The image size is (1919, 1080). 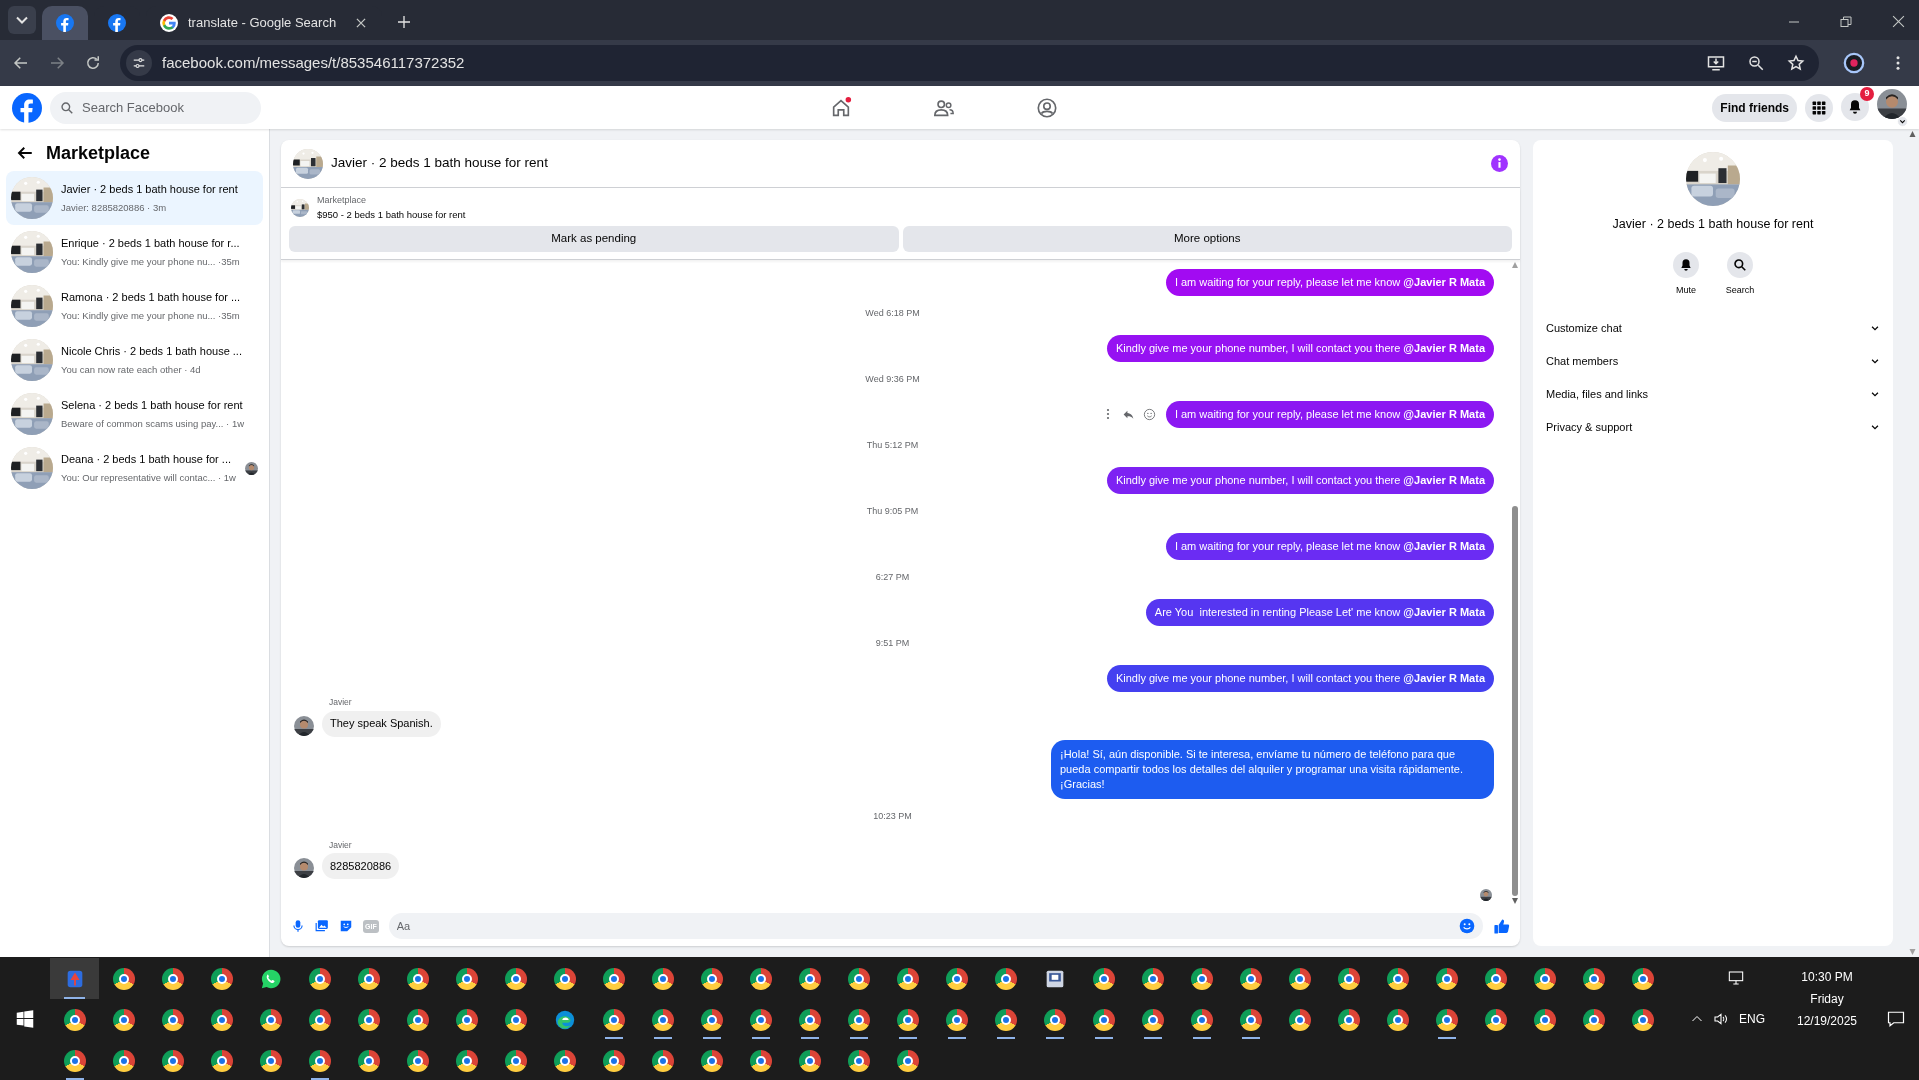 I want to click on details-section: Chat members, so click(x=1713, y=361).